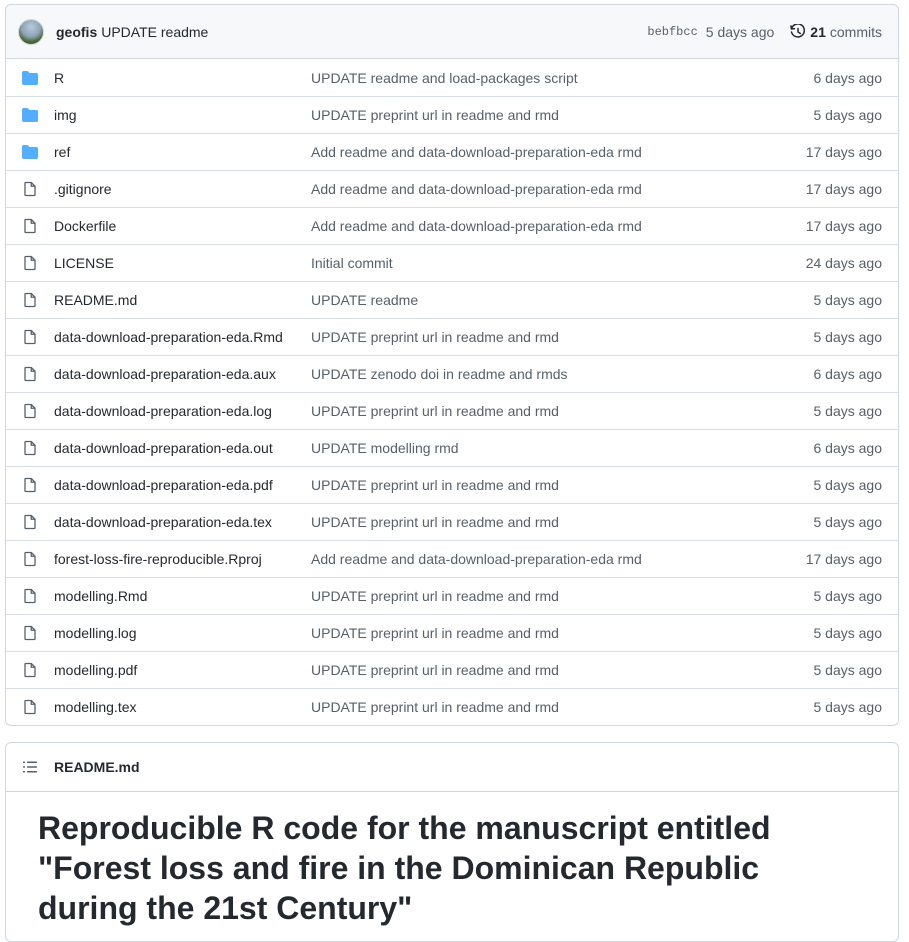  Describe the element at coordinates (182, 707) in the screenshot. I see `file-name-link: modelling.tex` at that location.